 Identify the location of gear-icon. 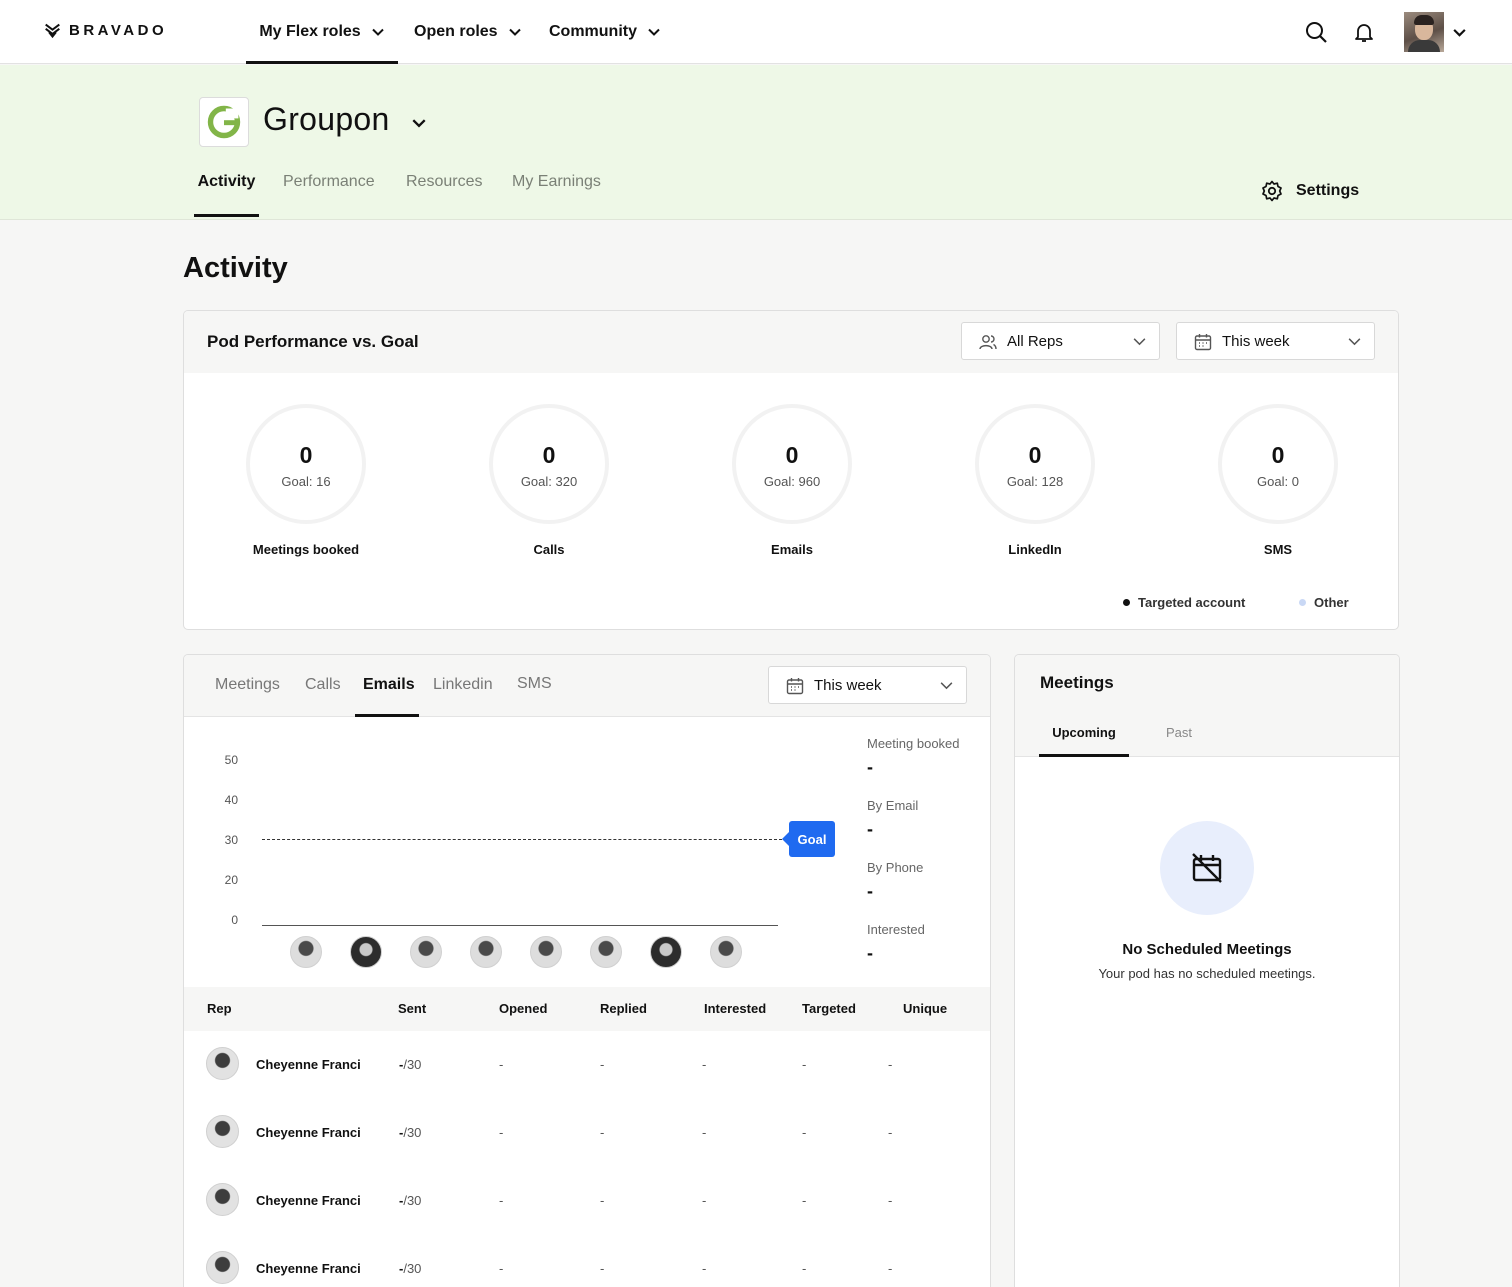
(1272, 191).